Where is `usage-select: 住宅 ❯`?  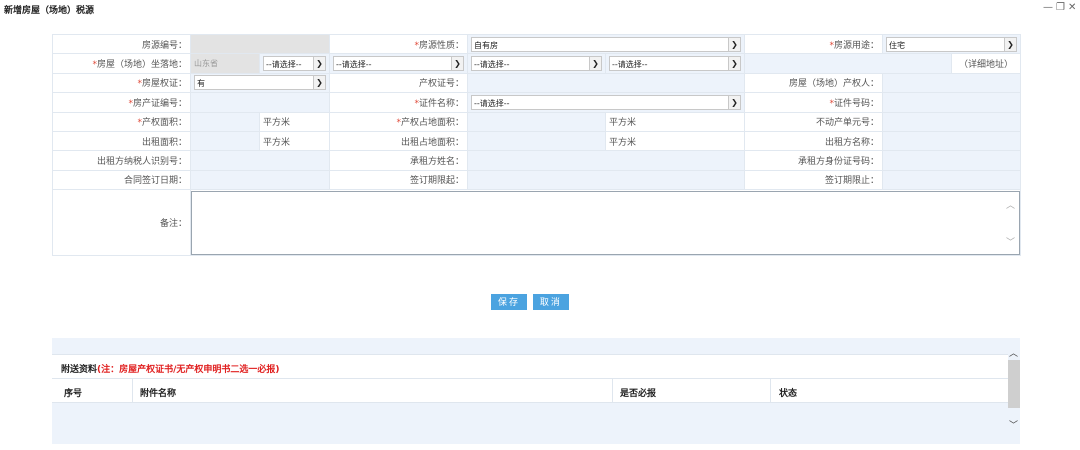 usage-select: 住宅 ❯ is located at coordinates (951, 44).